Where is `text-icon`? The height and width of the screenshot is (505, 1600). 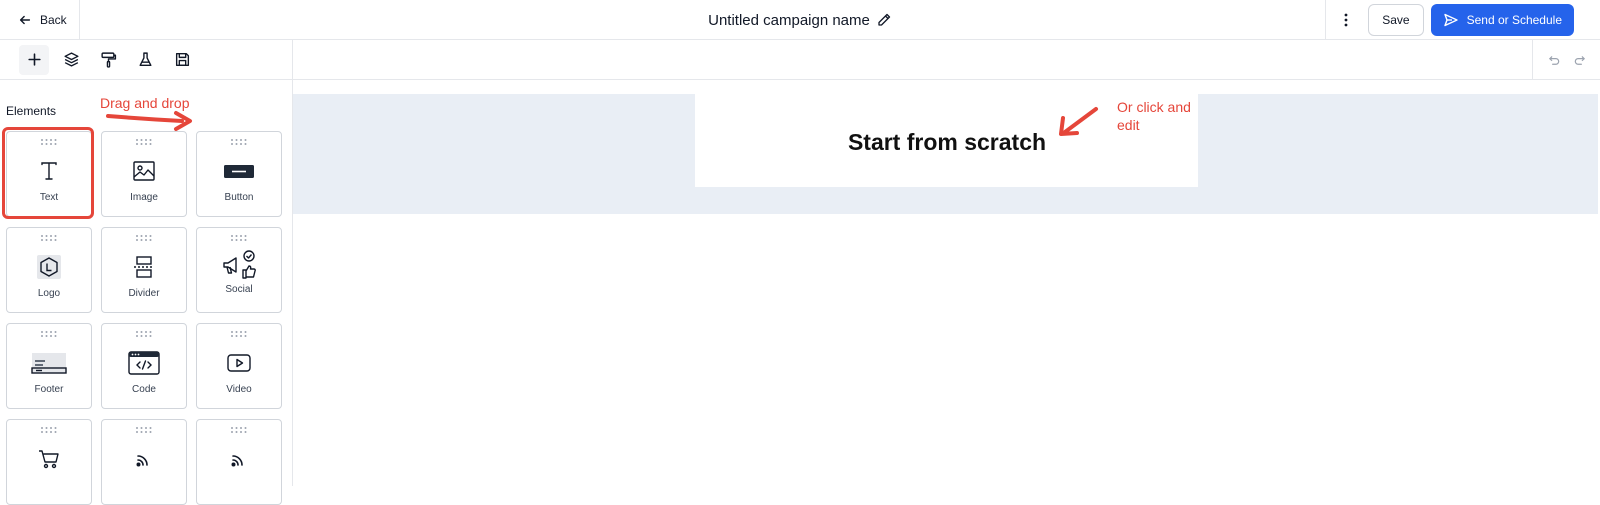 text-icon is located at coordinates (49, 171).